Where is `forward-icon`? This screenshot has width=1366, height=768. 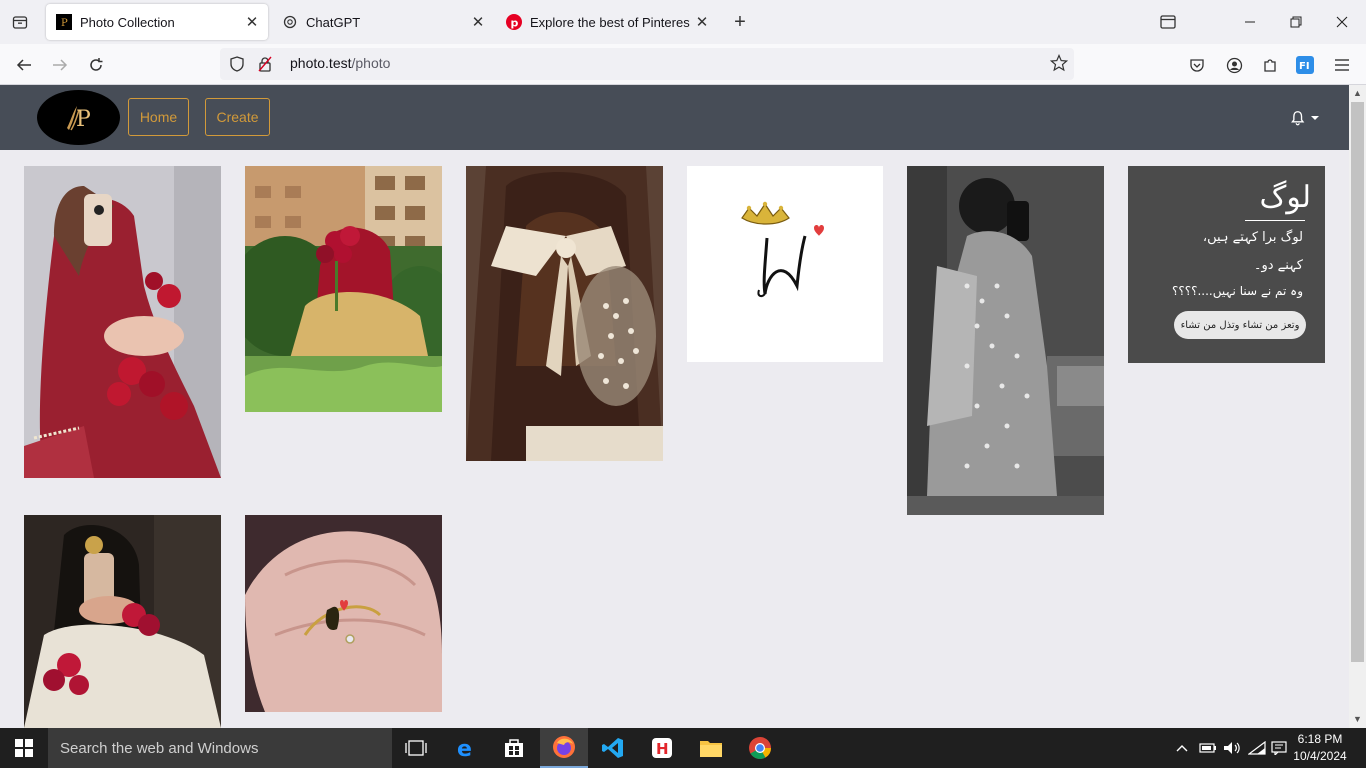
forward-icon is located at coordinates (60, 65).